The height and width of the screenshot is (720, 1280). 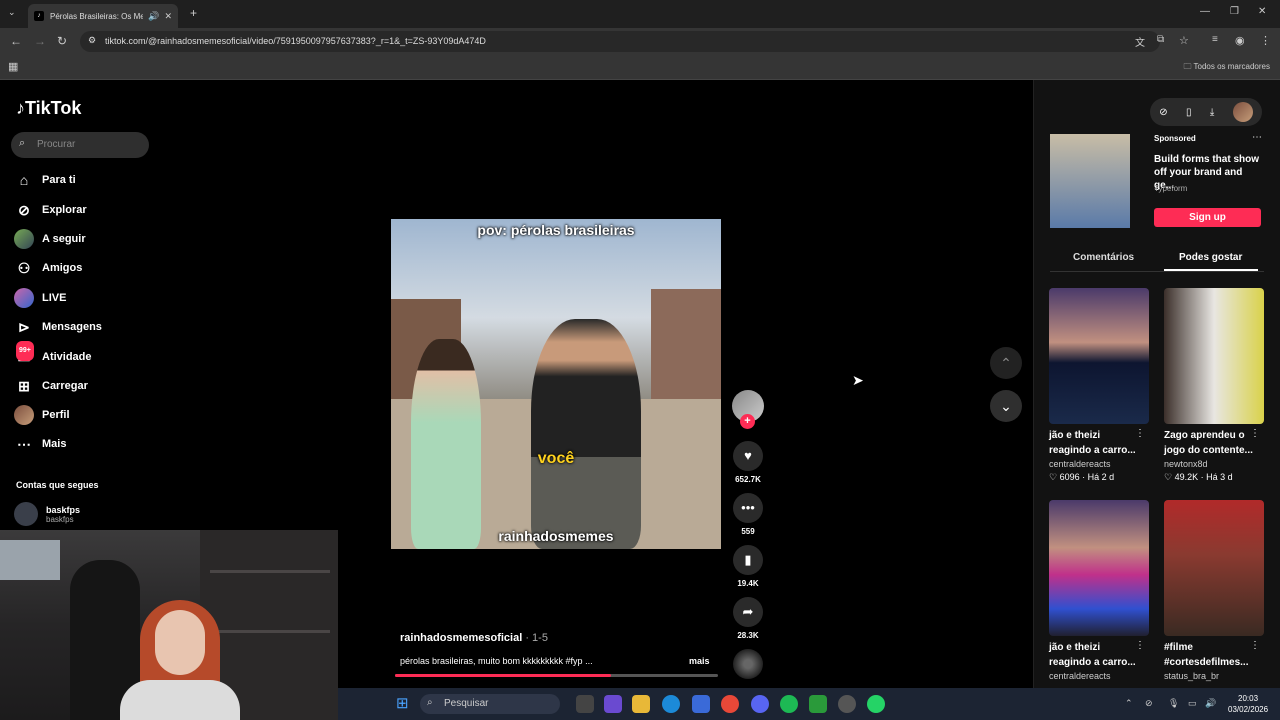 I want to click on forward-arrow-icon: →, so click(x=40, y=41).